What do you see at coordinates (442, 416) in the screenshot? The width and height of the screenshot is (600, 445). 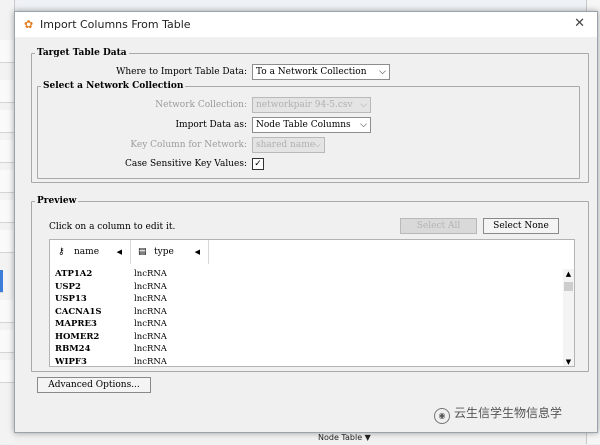 I see `wechat-icon: ◉` at bounding box center [442, 416].